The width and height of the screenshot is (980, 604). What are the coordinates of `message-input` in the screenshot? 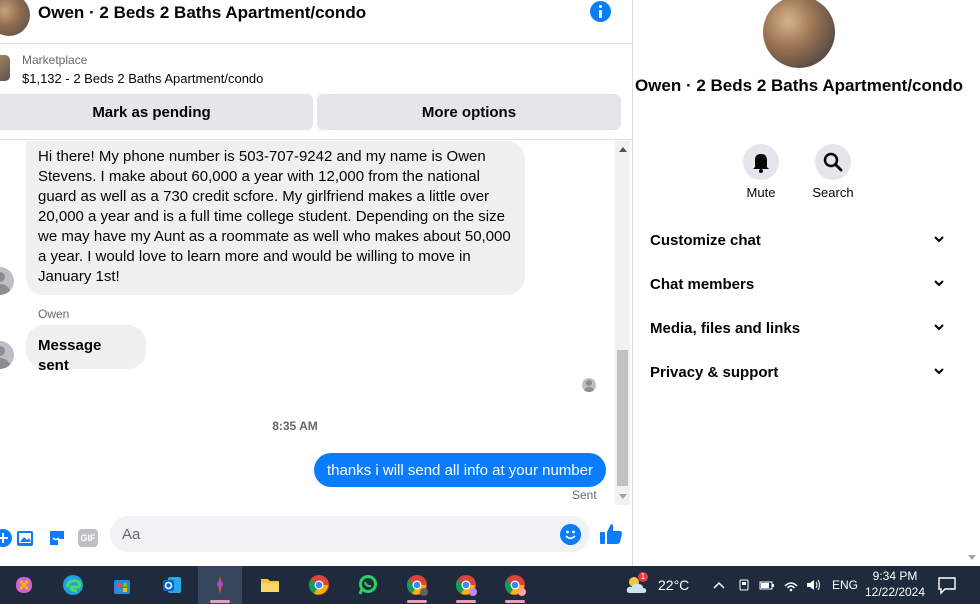 It's located at (350, 534).